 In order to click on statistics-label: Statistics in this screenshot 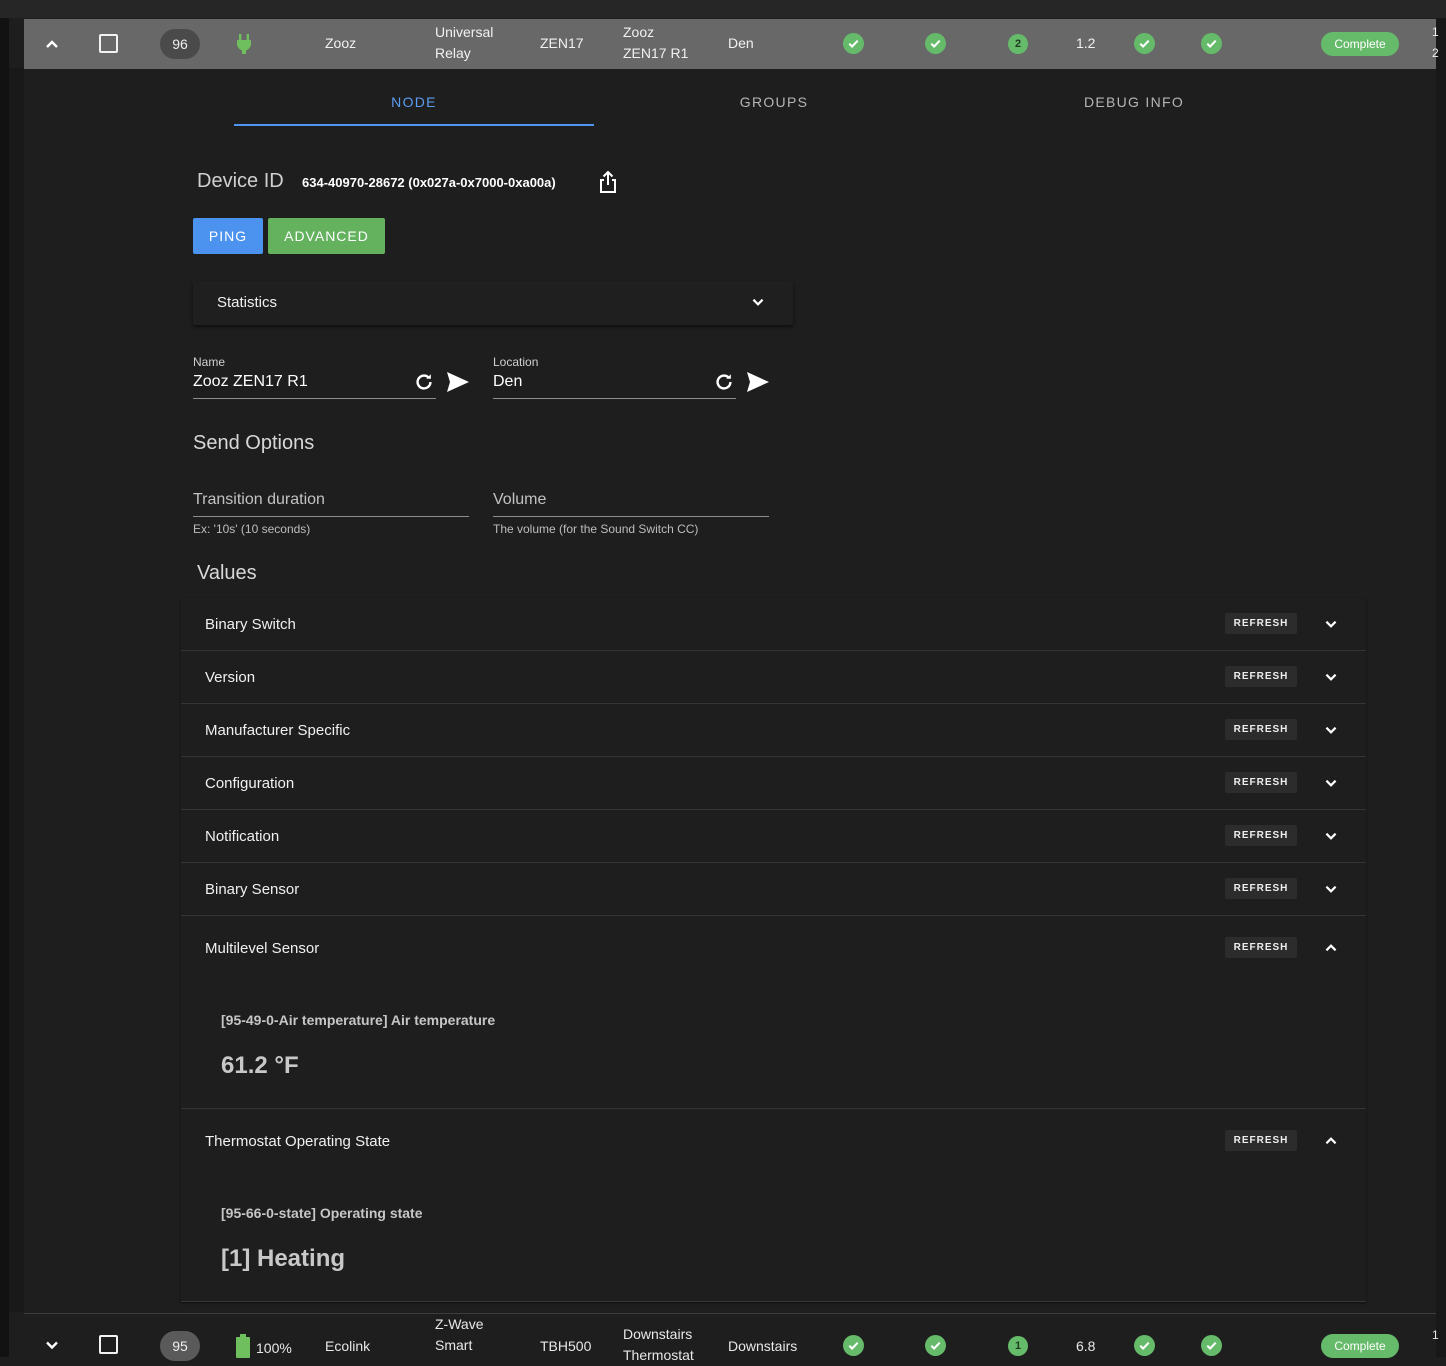, I will do `click(247, 302)`.